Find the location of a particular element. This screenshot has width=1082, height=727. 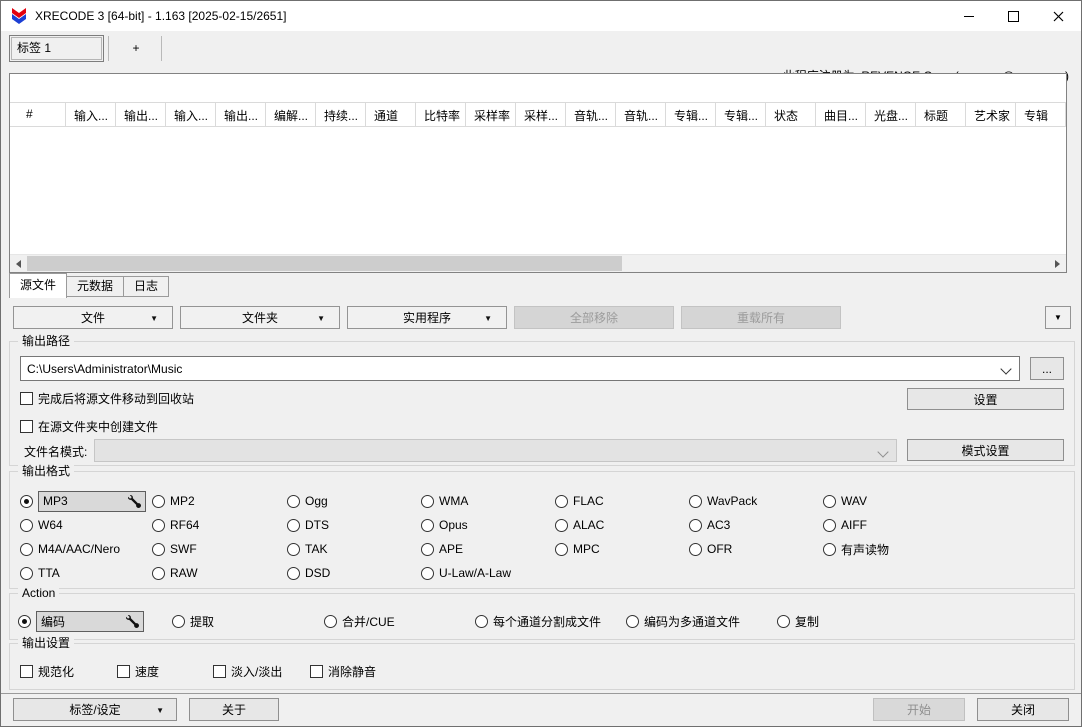

format-option-5: WavPack is located at coordinates (756, 501).